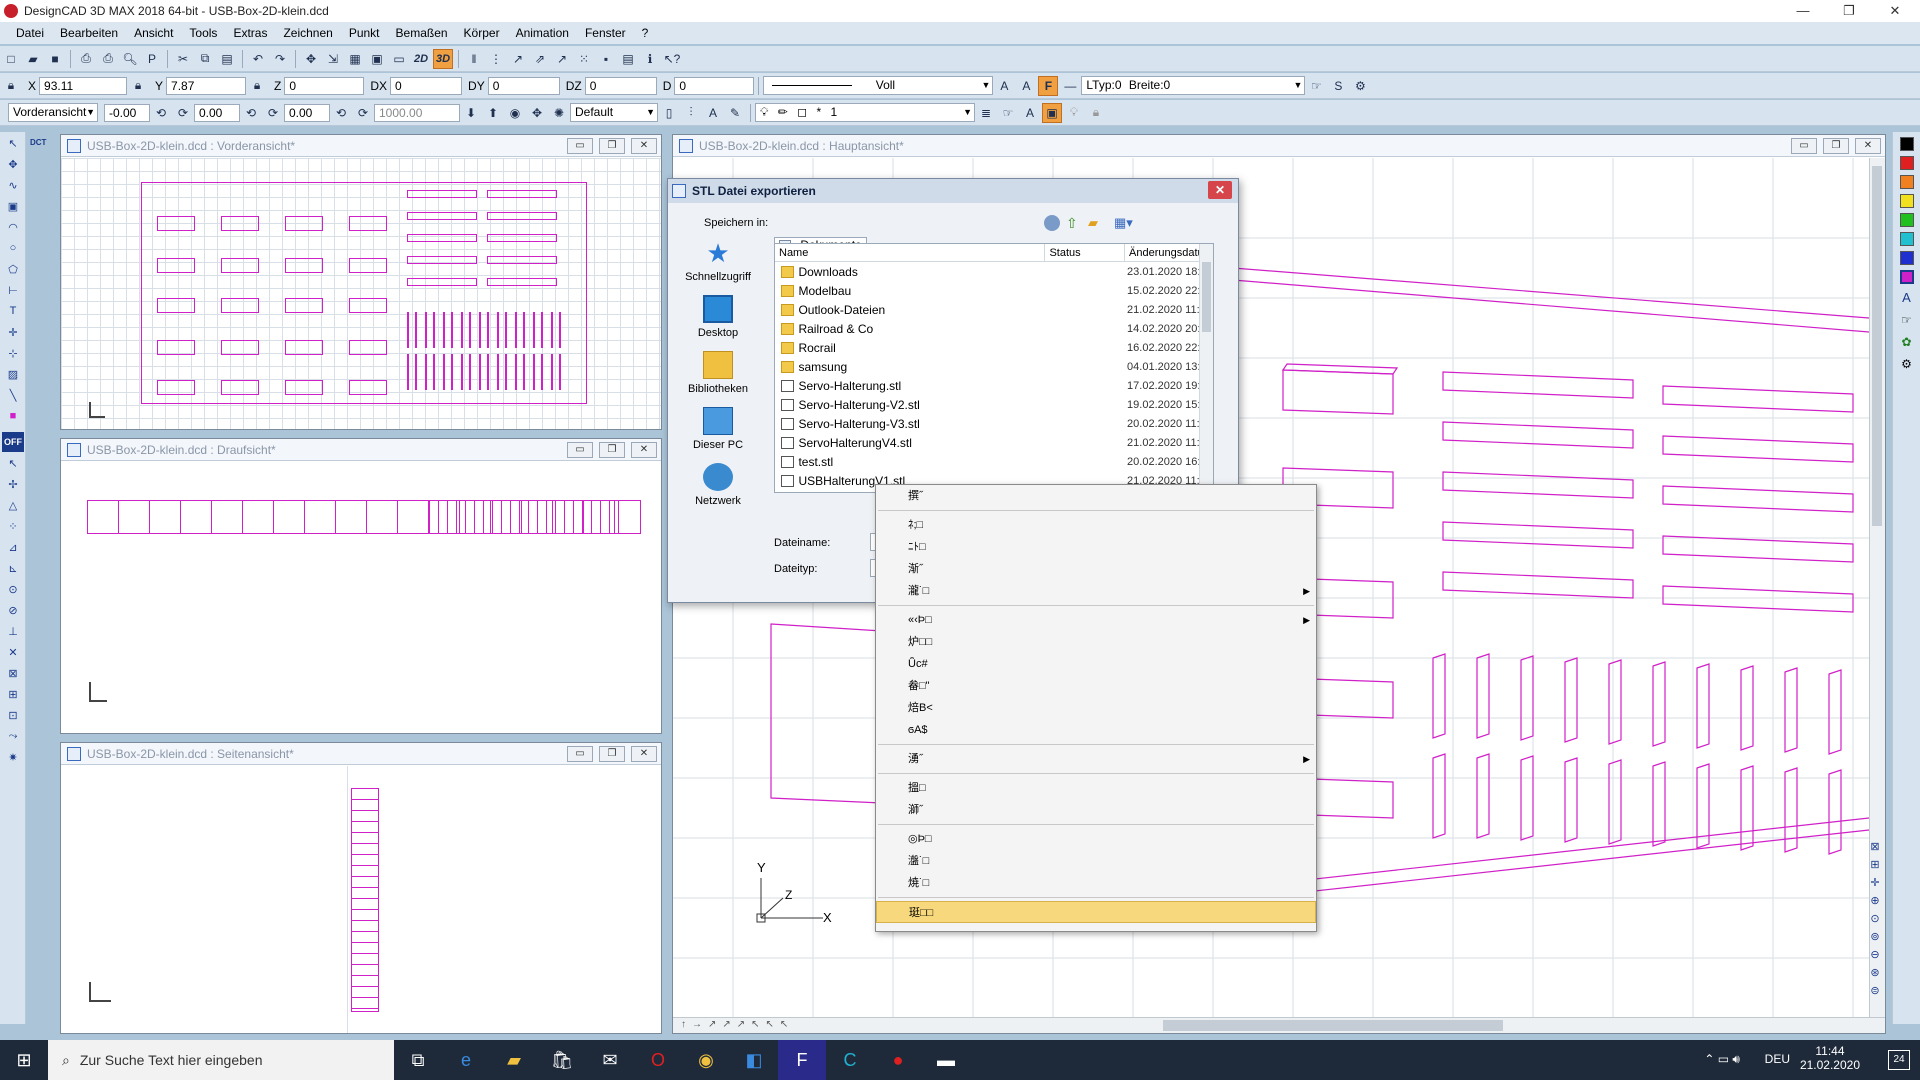  Describe the element at coordinates (227, 59) in the screenshot. I see `paste-icon: ▤` at that location.